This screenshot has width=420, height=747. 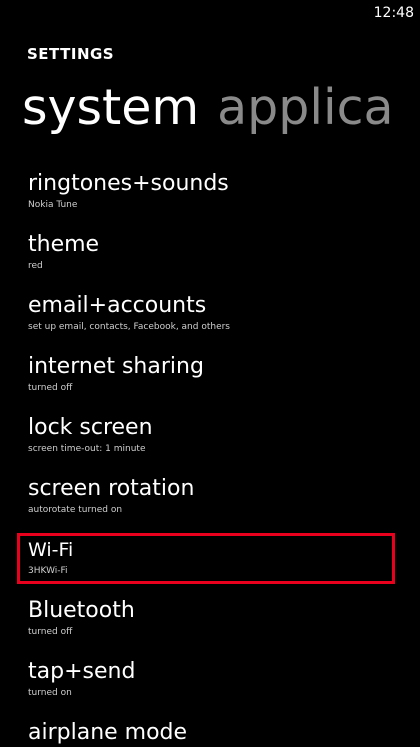 I want to click on setting-label: screen rotation, so click(x=111, y=488).